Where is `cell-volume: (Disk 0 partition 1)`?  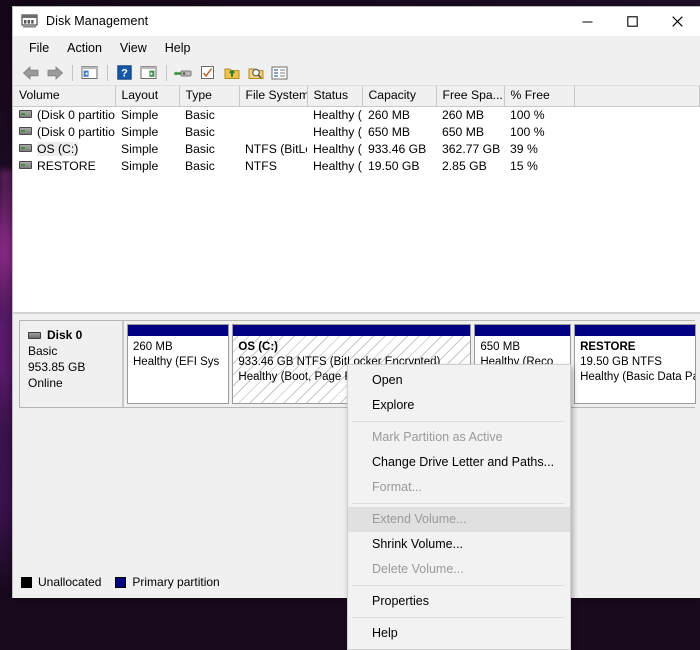
cell-volume: (Disk 0 partition 1) is located at coordinates (64, 114).